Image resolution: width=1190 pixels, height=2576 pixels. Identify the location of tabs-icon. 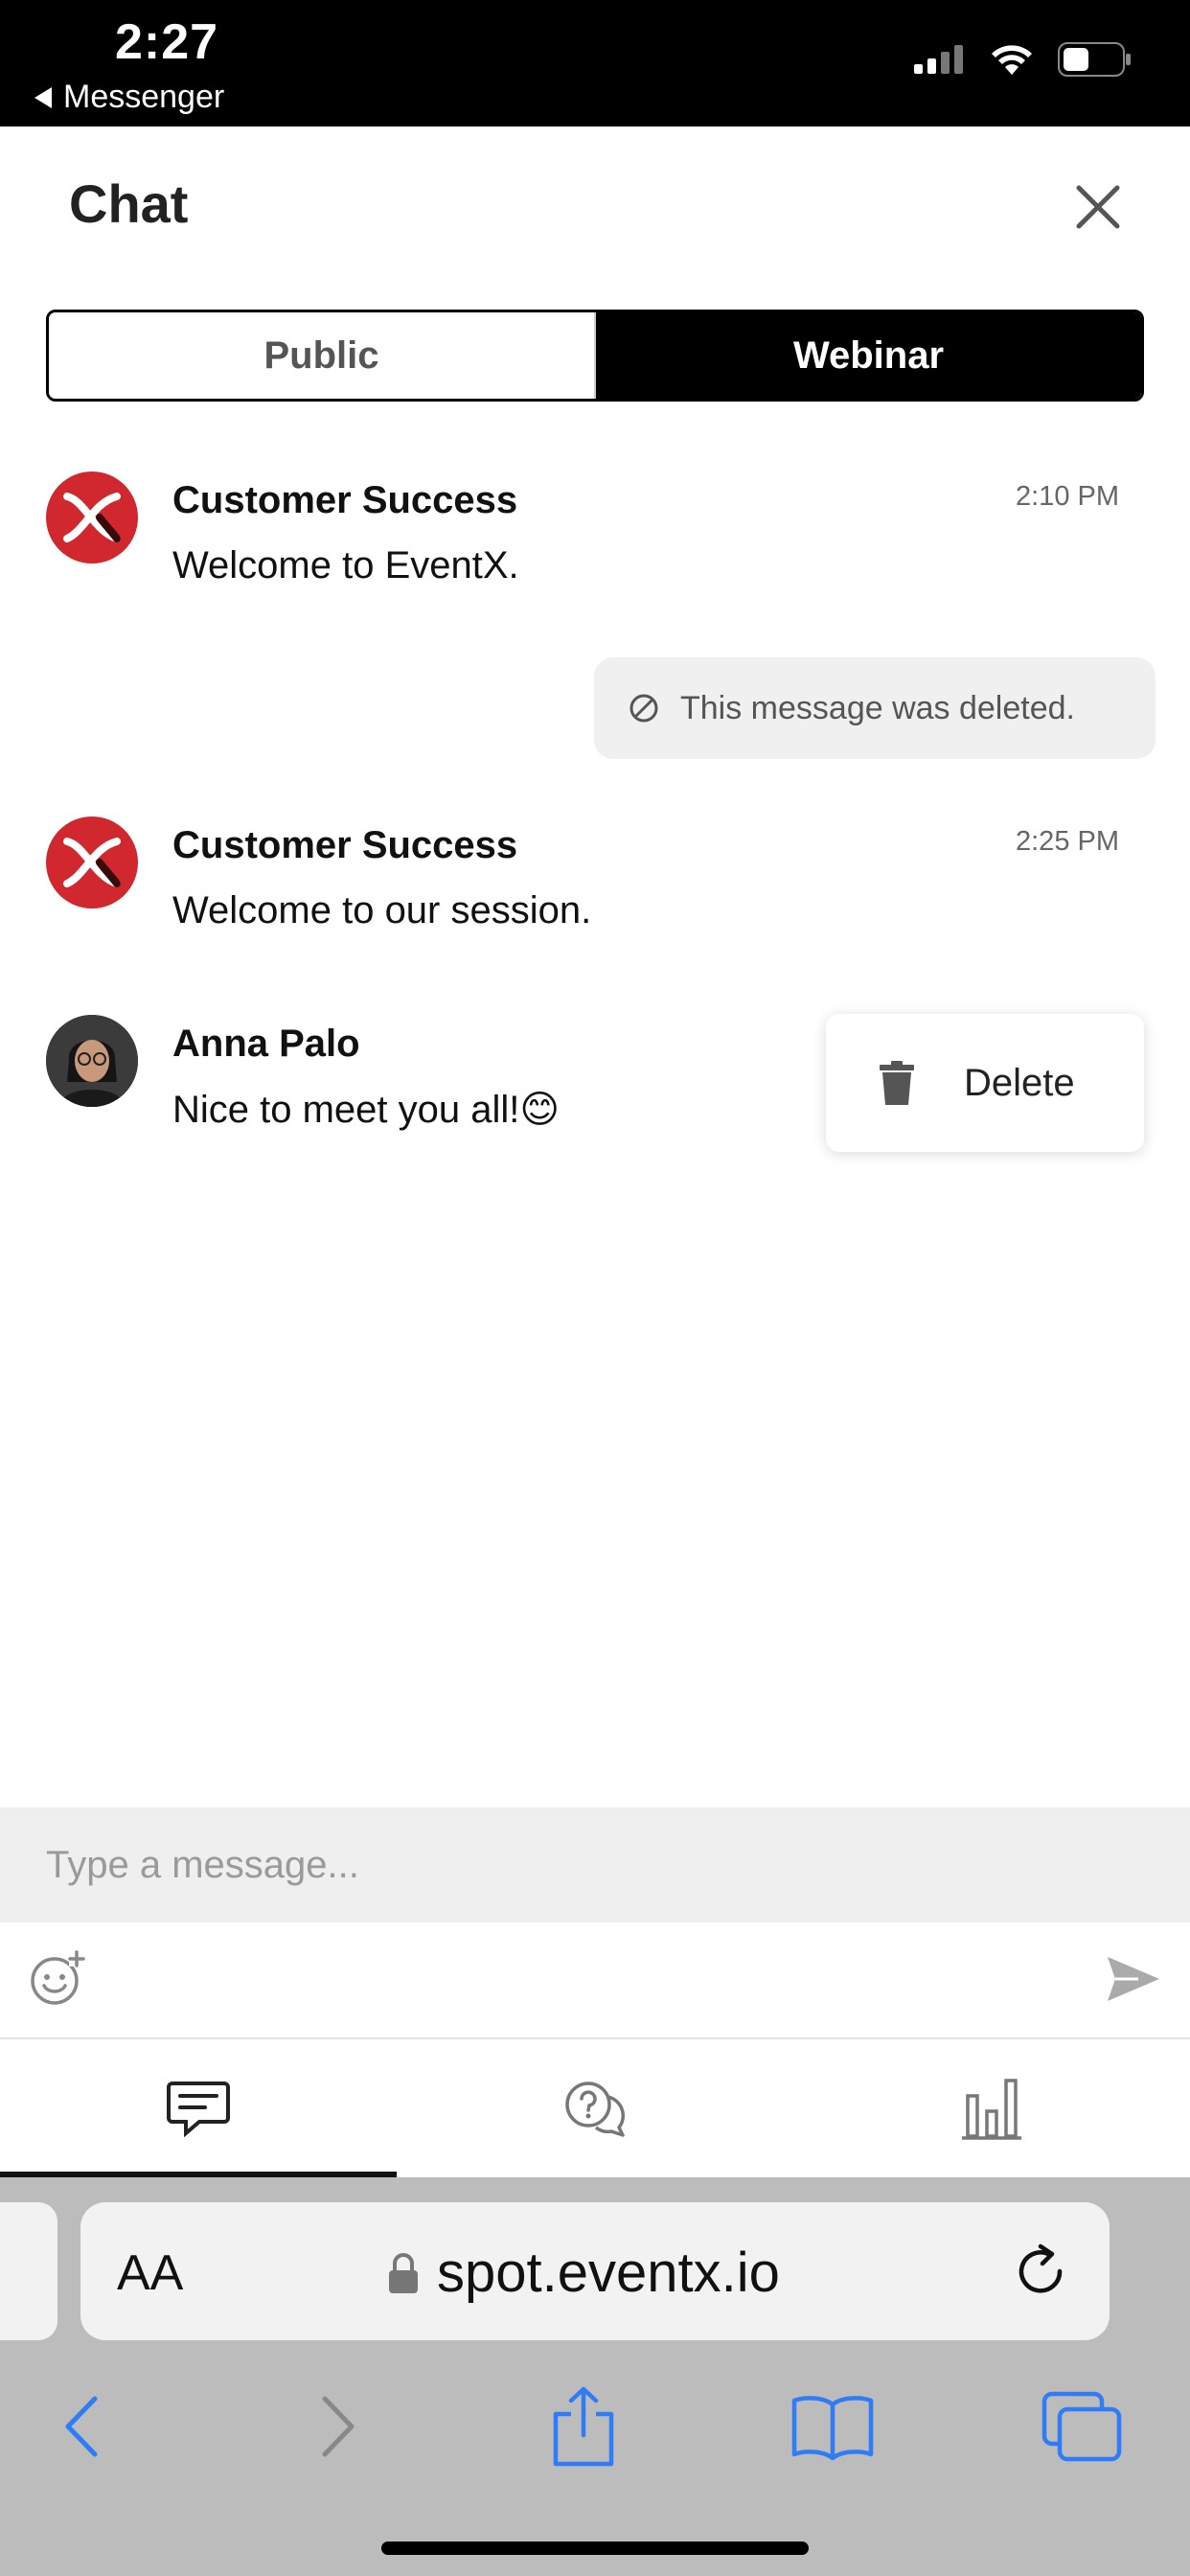
(1081, 2426).